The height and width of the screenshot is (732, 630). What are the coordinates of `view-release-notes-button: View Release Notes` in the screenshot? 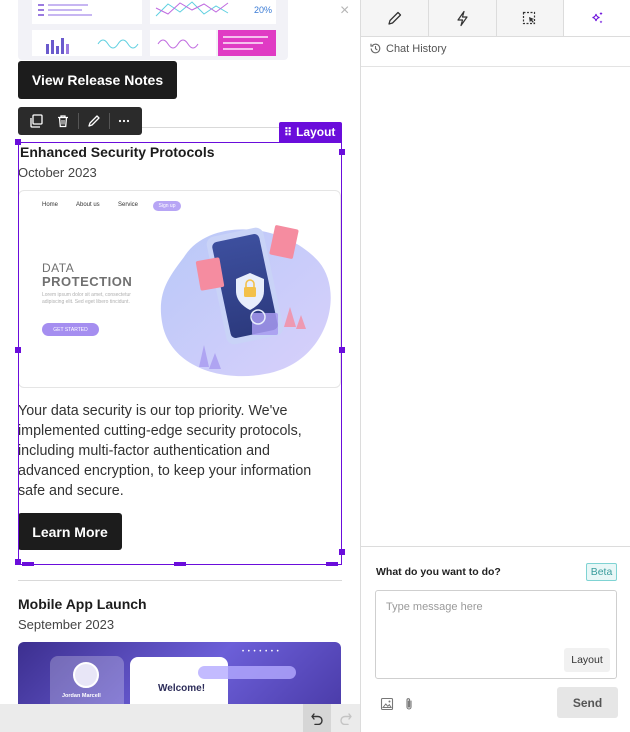 It's located at (97, 80).